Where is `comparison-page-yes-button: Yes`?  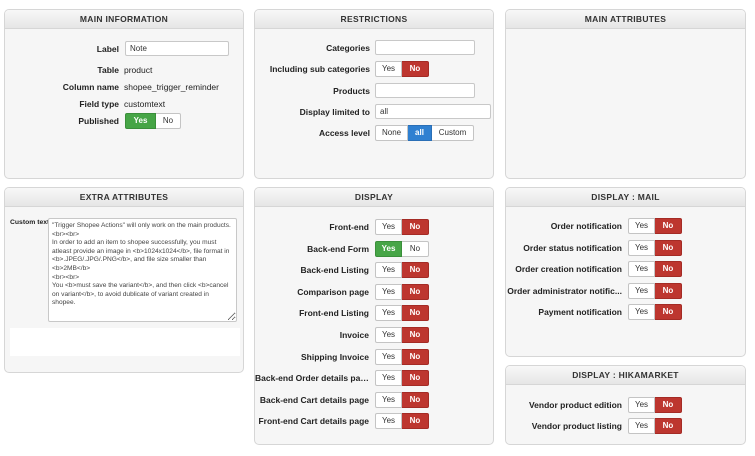 comparison-page-yes-button: Yes is located at coordinates (388, 291).